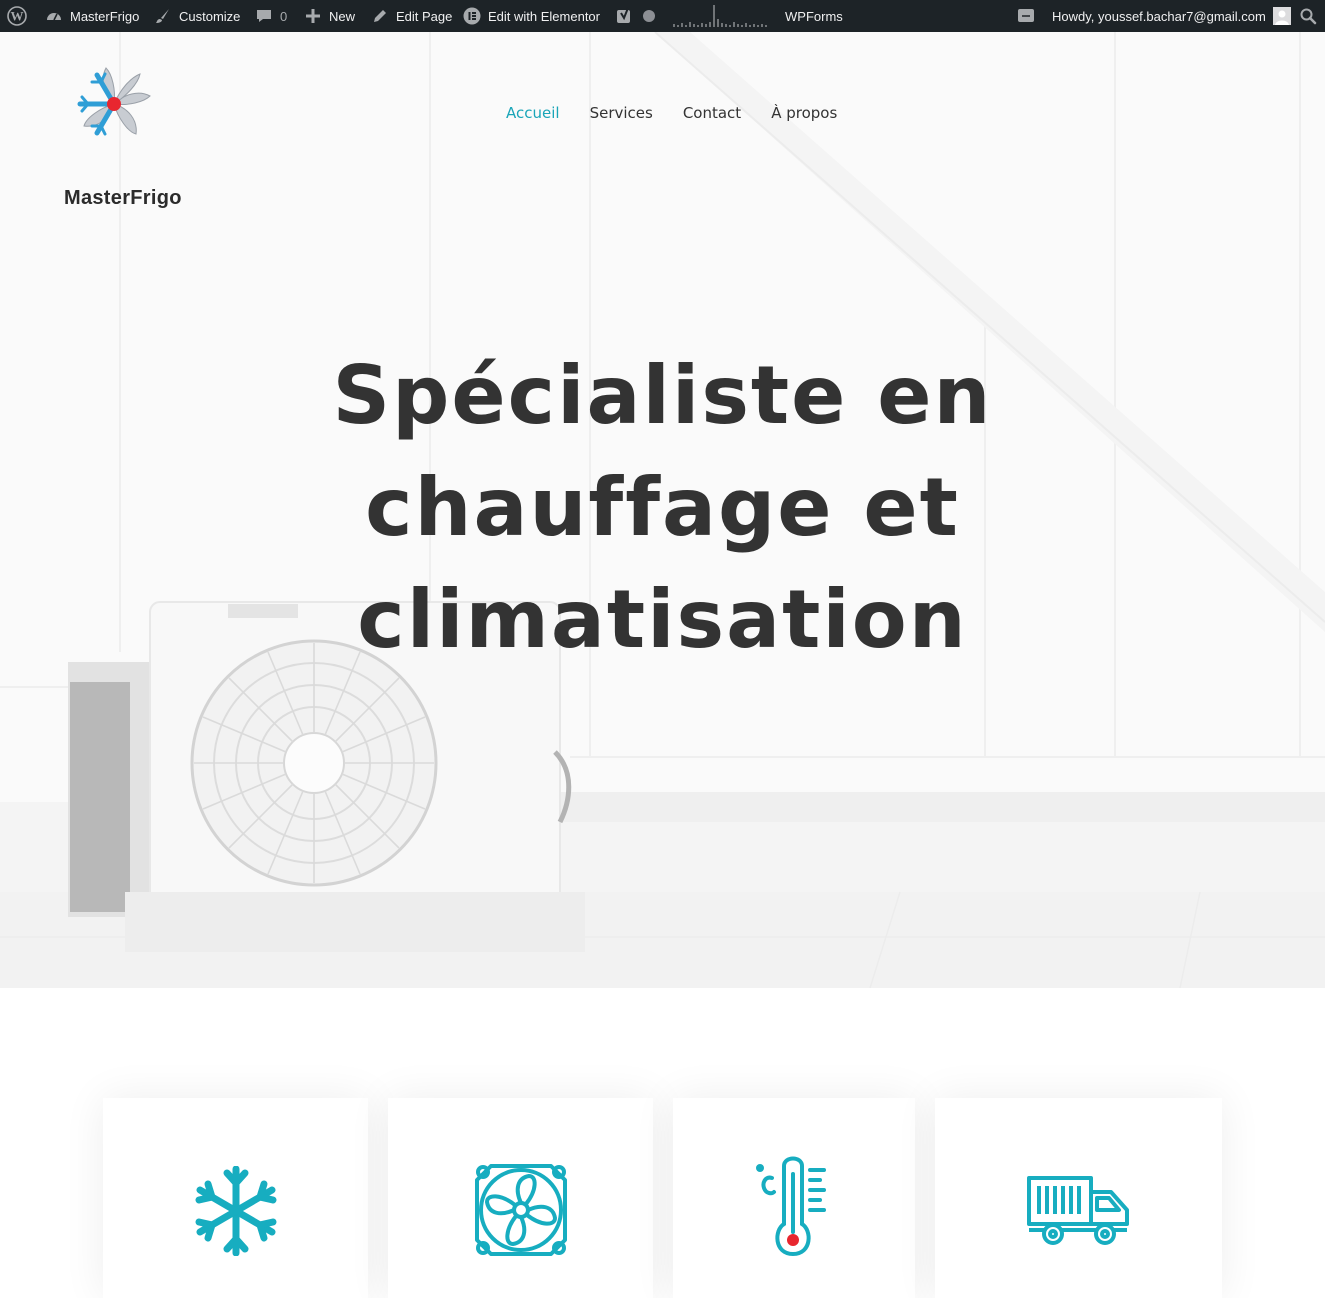  Describe the element at coordinates (720, 16) in the screenshot. I see `performance-graph-icon` at that location.